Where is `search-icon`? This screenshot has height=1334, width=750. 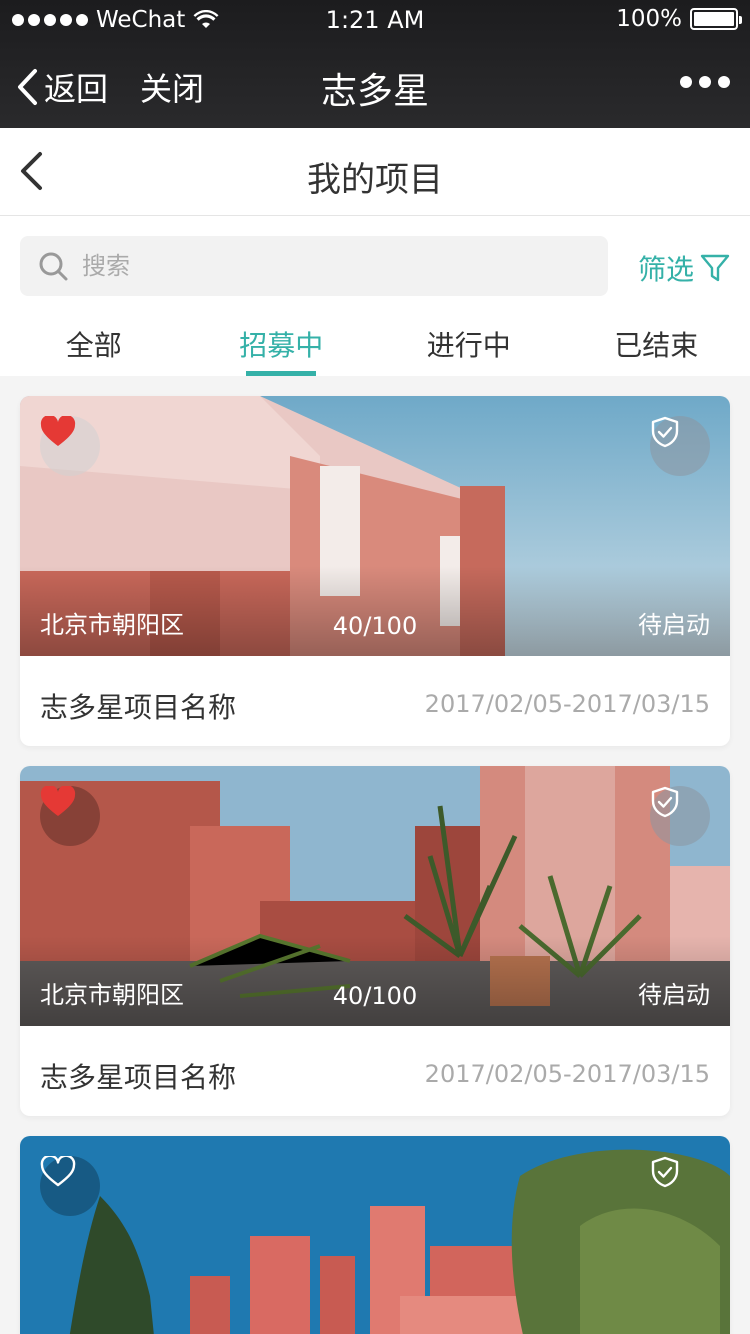 search-icon is located at coordinates (53, 266).